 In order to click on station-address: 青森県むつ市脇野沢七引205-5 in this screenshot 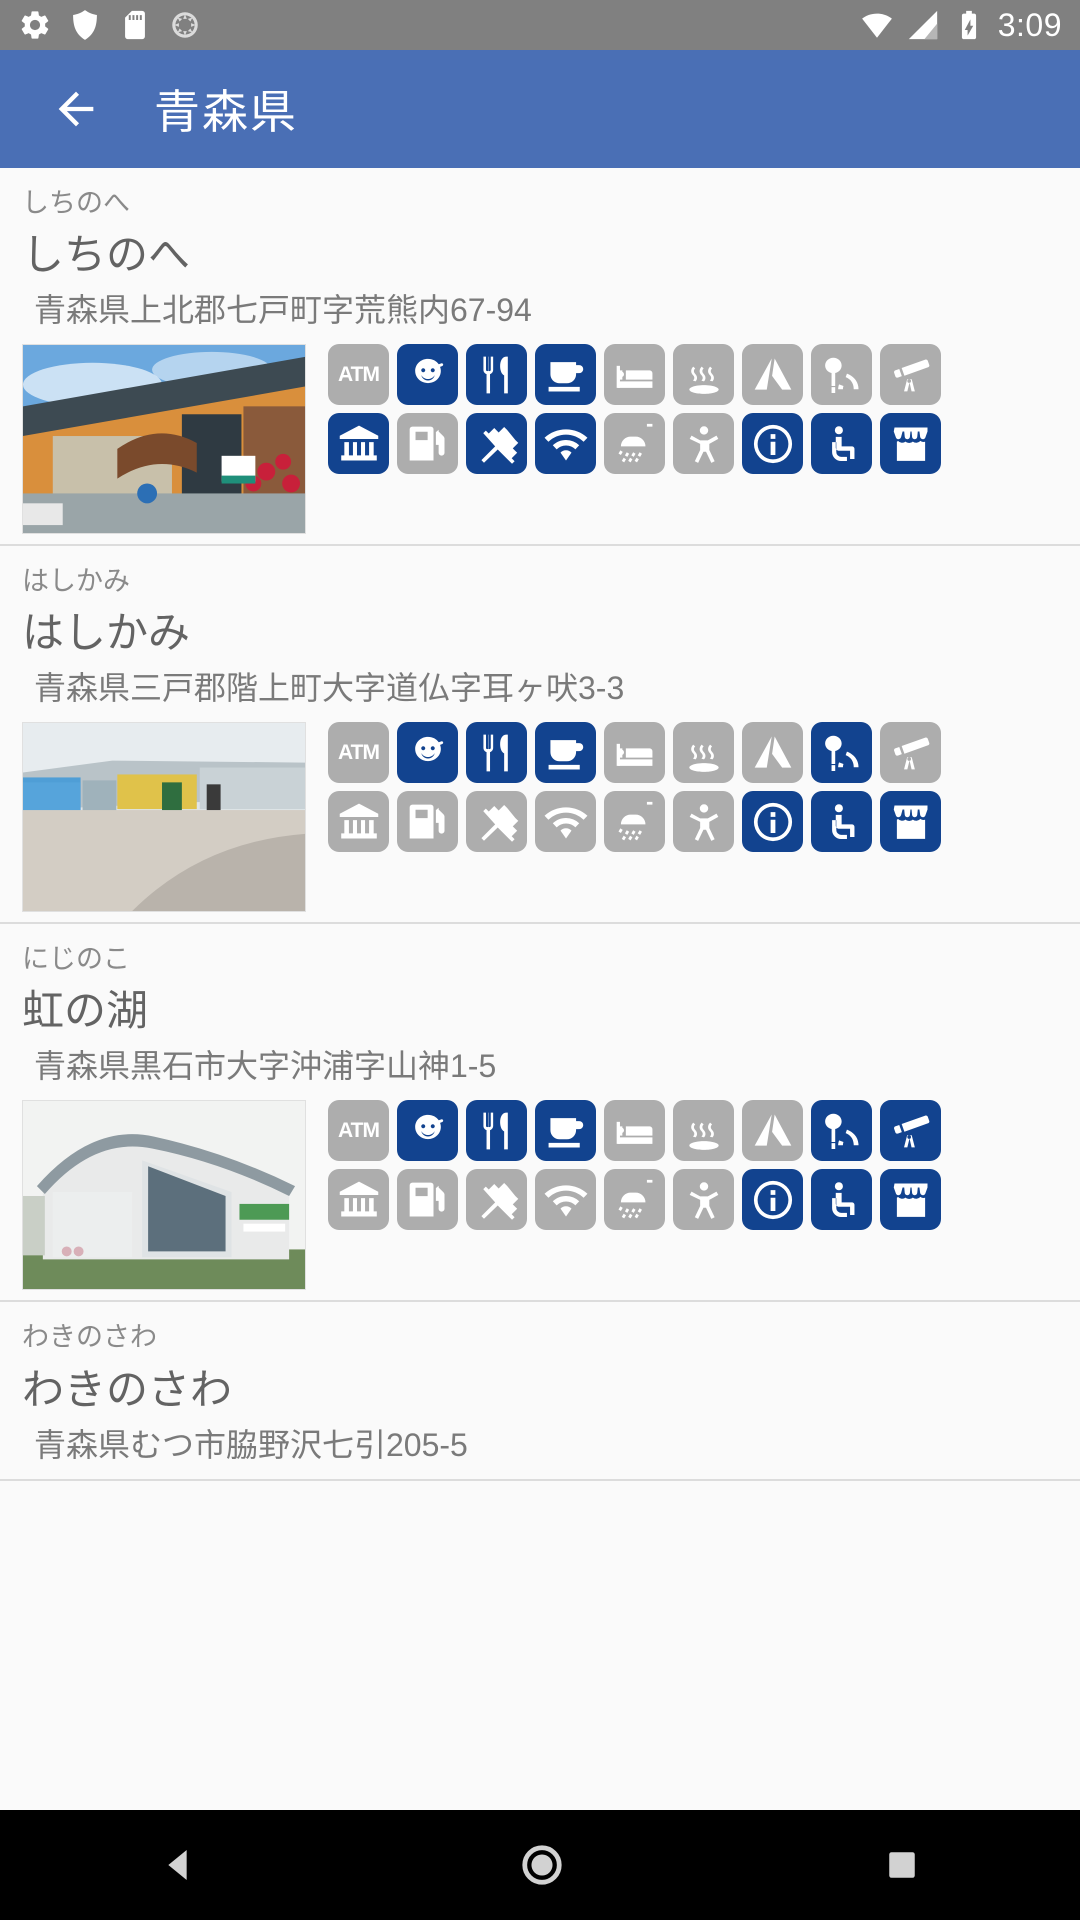, I will do `click(251, 1444)`.